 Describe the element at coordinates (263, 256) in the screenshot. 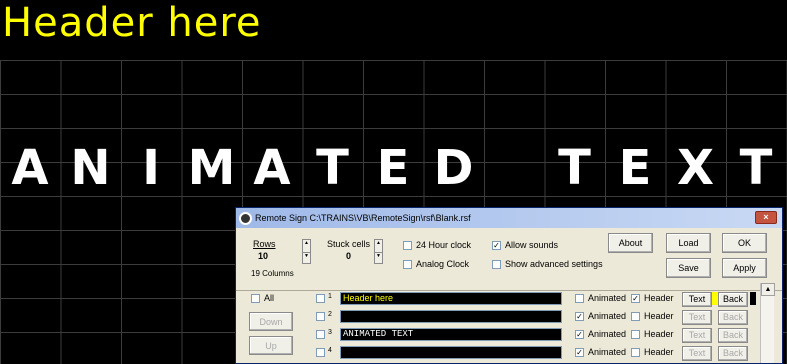

I see `rows-value: 10` at that location.